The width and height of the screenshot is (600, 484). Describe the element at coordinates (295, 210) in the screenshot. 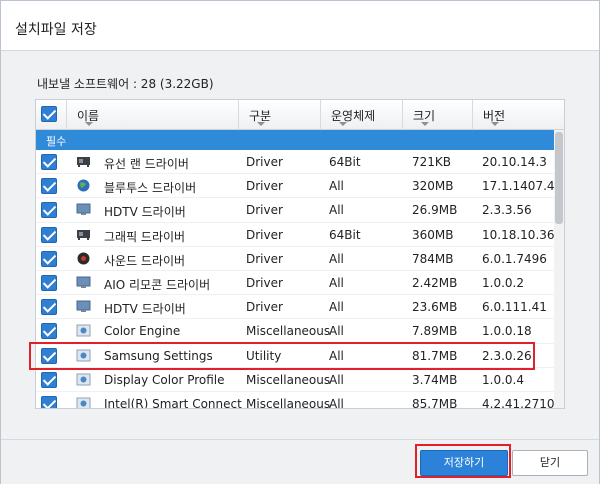

I see `table-row: HDTV 드라이버 Driver All 26.9MB 2.3.3.56` at that location.